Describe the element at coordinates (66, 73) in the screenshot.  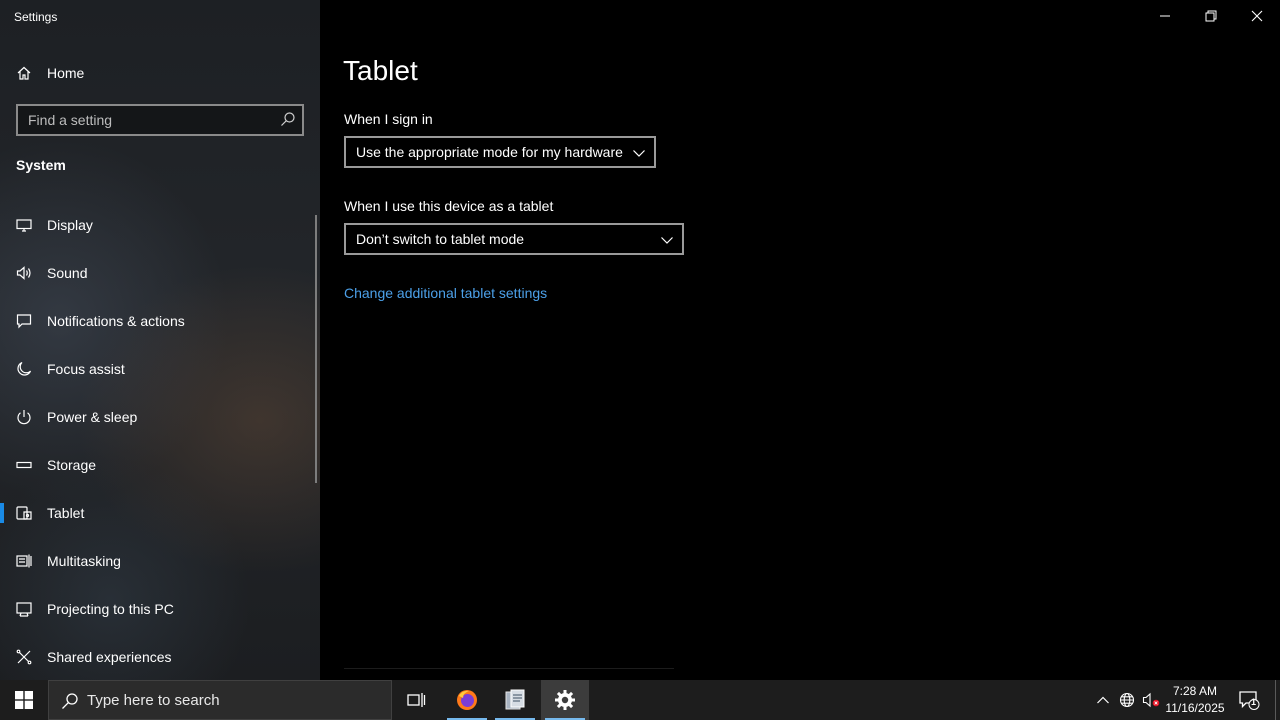
I see `home-label: Home` at that location.